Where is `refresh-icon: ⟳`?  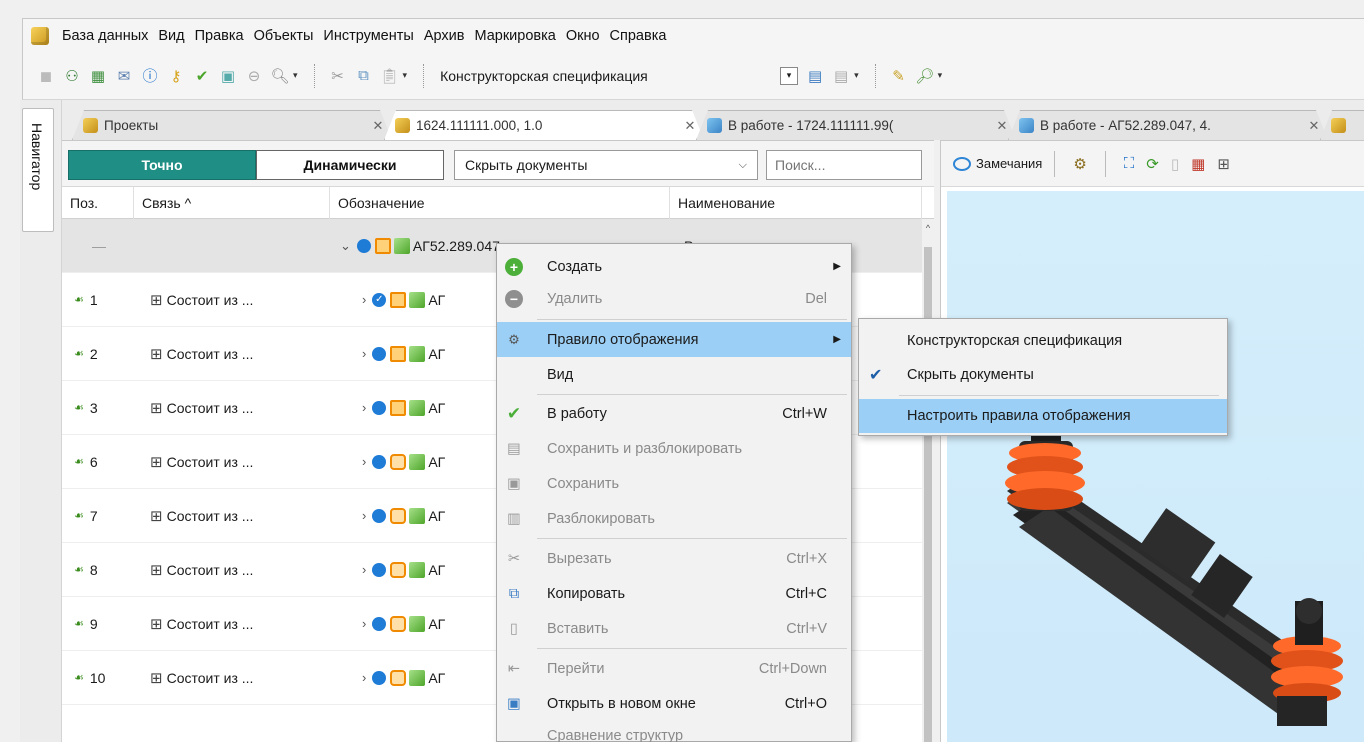 refresh-icon: ⟳ is located at coordinates (1152, 164).